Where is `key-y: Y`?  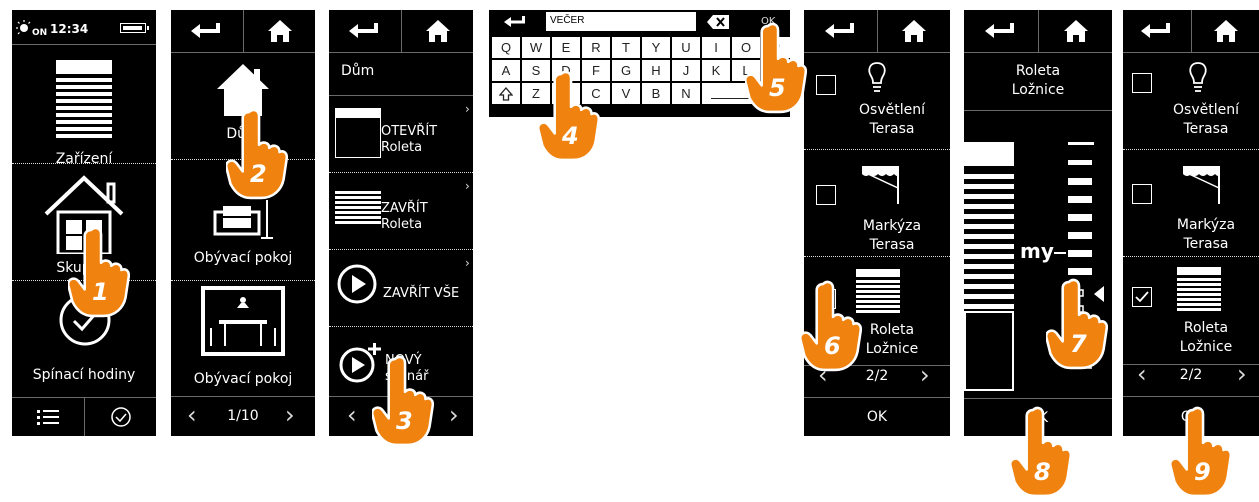
key-y: Y is located at coordinates (656, 47).